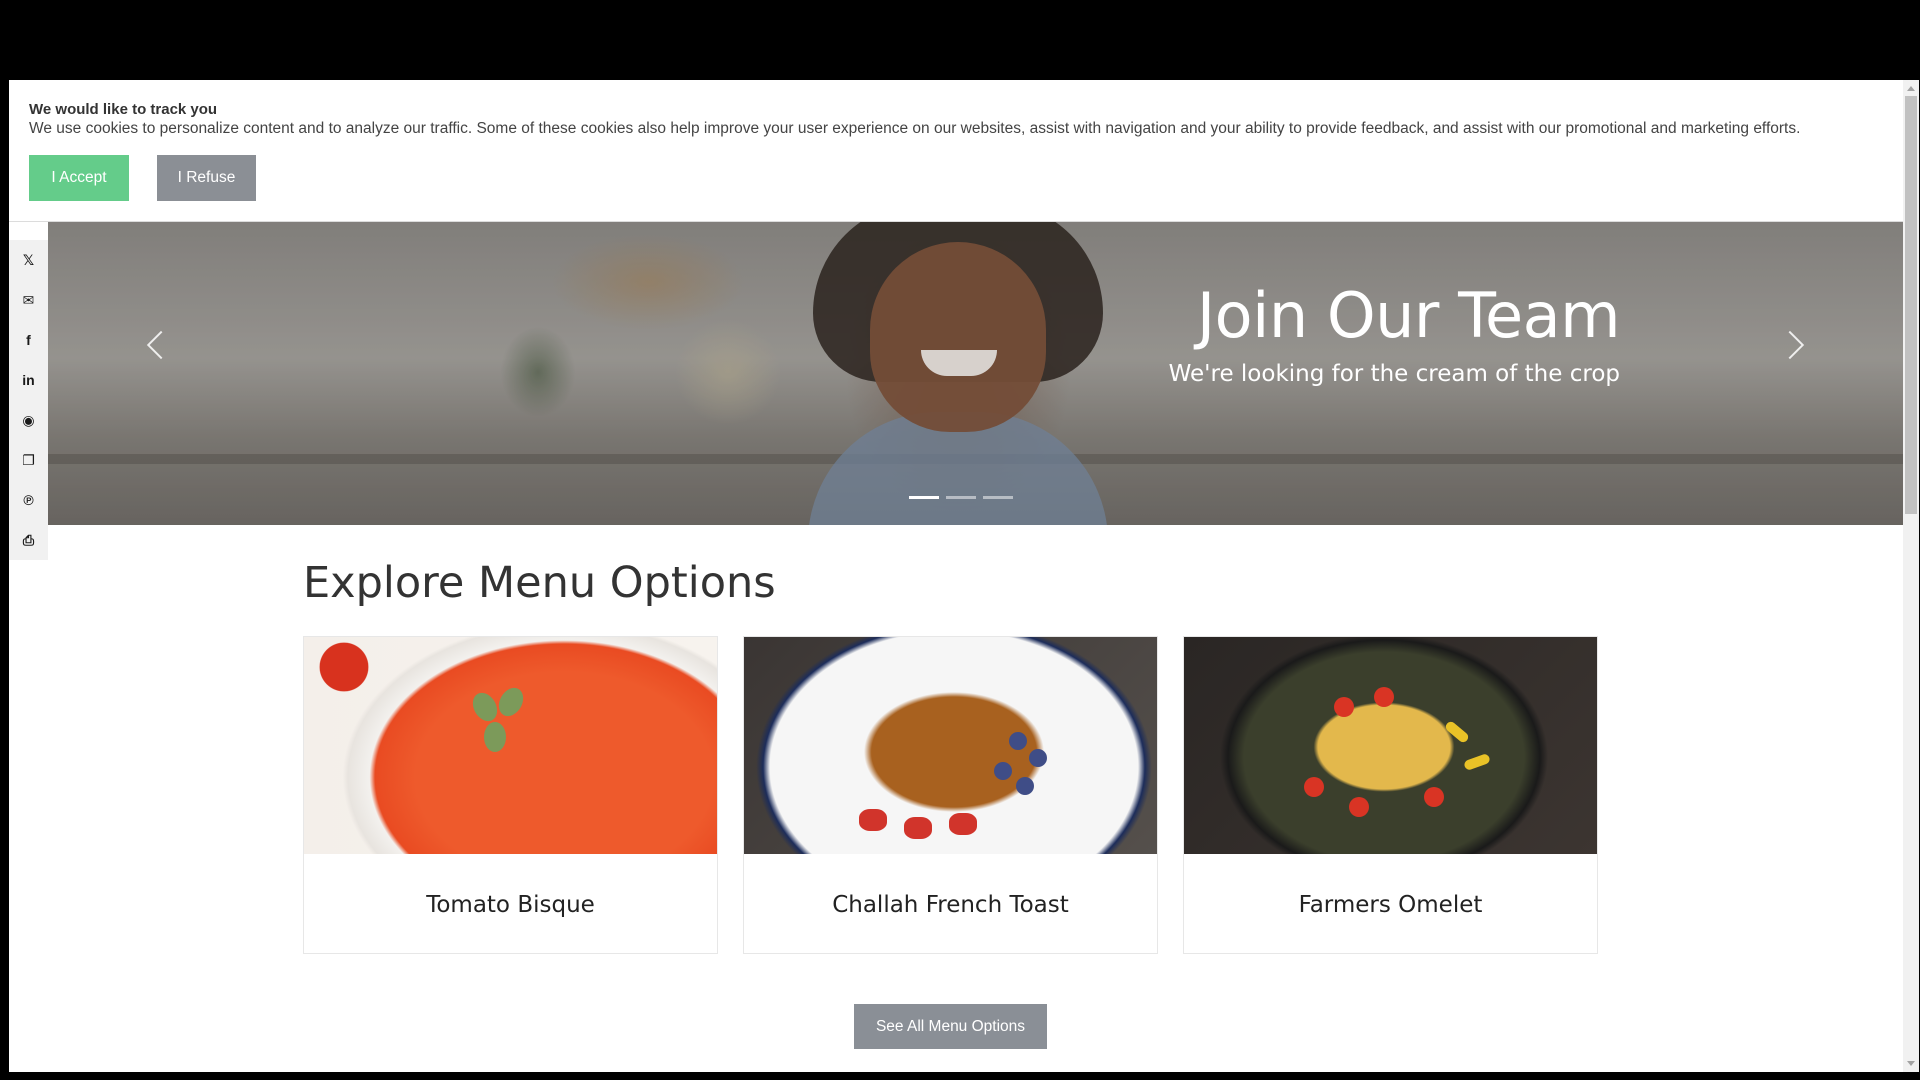 The width and height of the screenshot is (1920, 1080). What do you see at coordinates (28, 300) in the screenshot?
I see `email-icon: ✉` at bounding box center [28, 300].